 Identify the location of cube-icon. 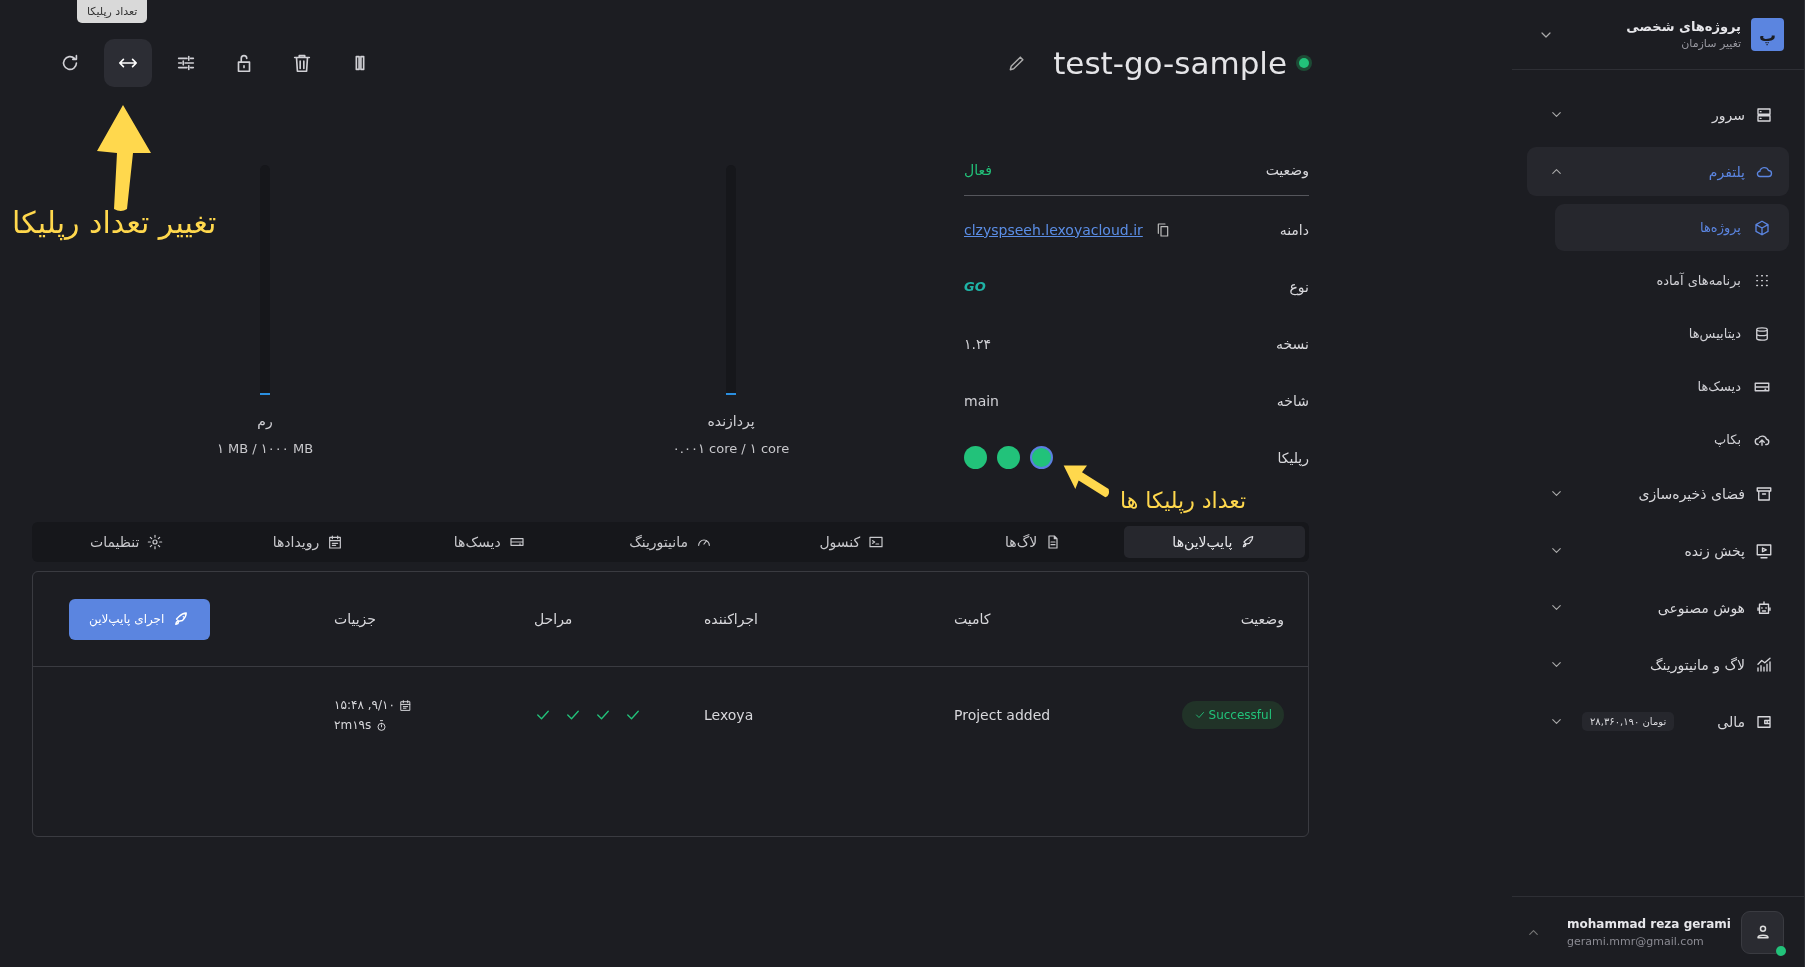
(1762, 227).